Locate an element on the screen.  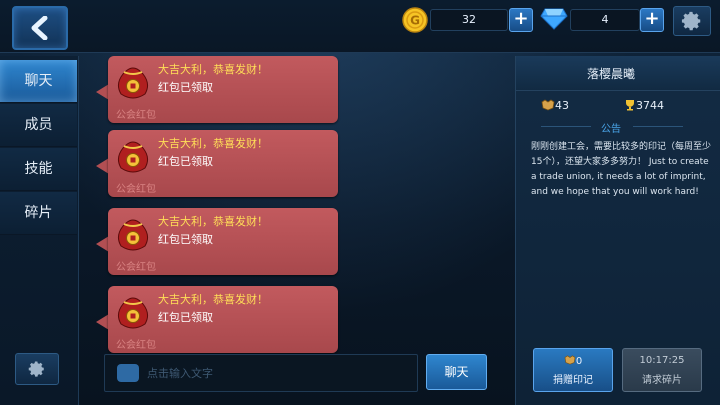
top-bar: G 32 + 4 + is located at coordinates (360, 26).